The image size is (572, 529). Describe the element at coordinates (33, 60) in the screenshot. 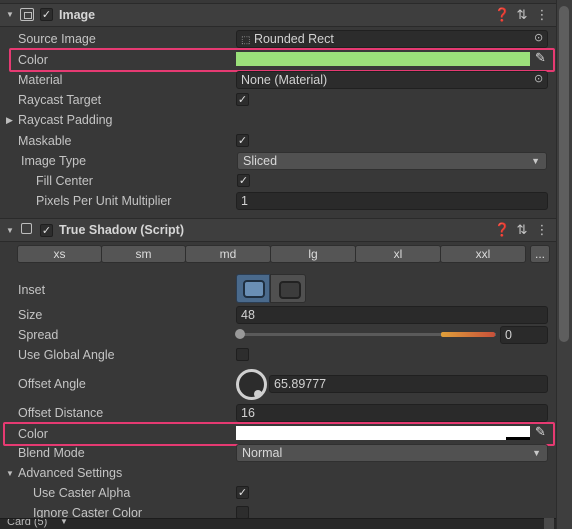

I see `color-label: Color` at that location.